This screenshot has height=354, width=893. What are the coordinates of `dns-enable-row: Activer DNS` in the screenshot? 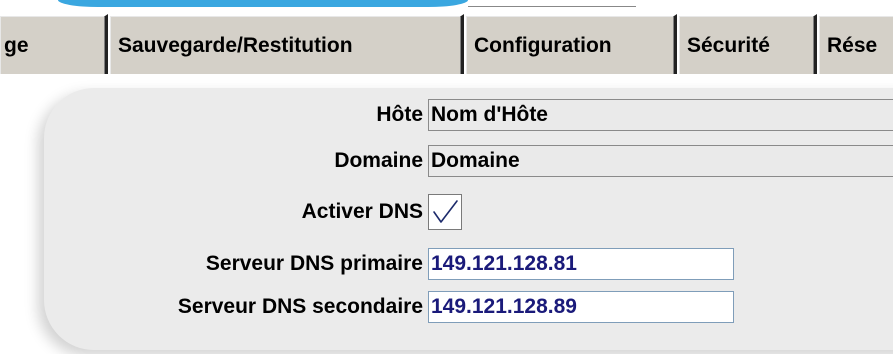 It's located at (446, 212).